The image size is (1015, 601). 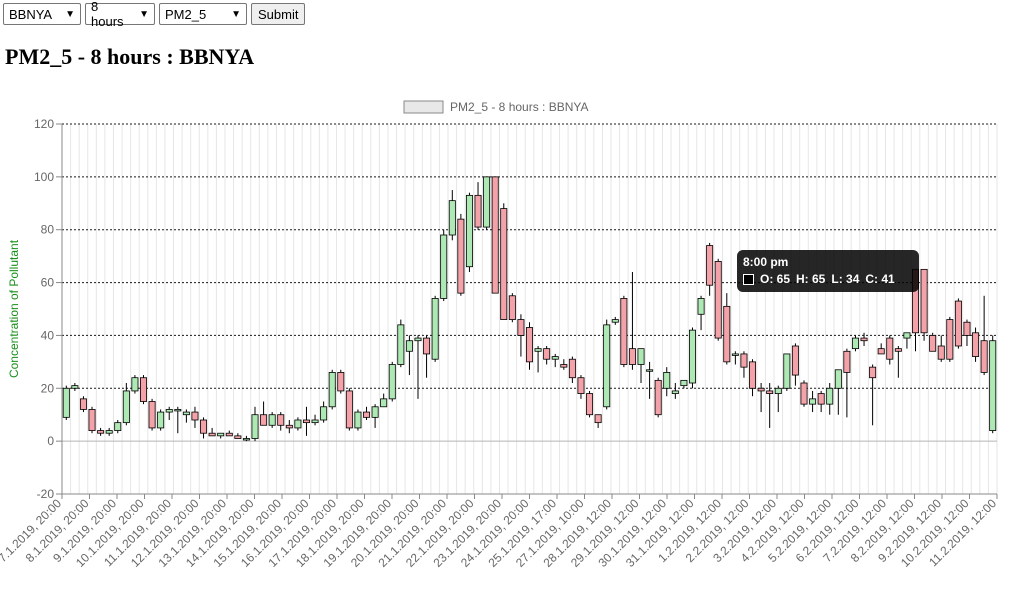 I want to click on series-swatch-icon, so click(x=748, y=279).